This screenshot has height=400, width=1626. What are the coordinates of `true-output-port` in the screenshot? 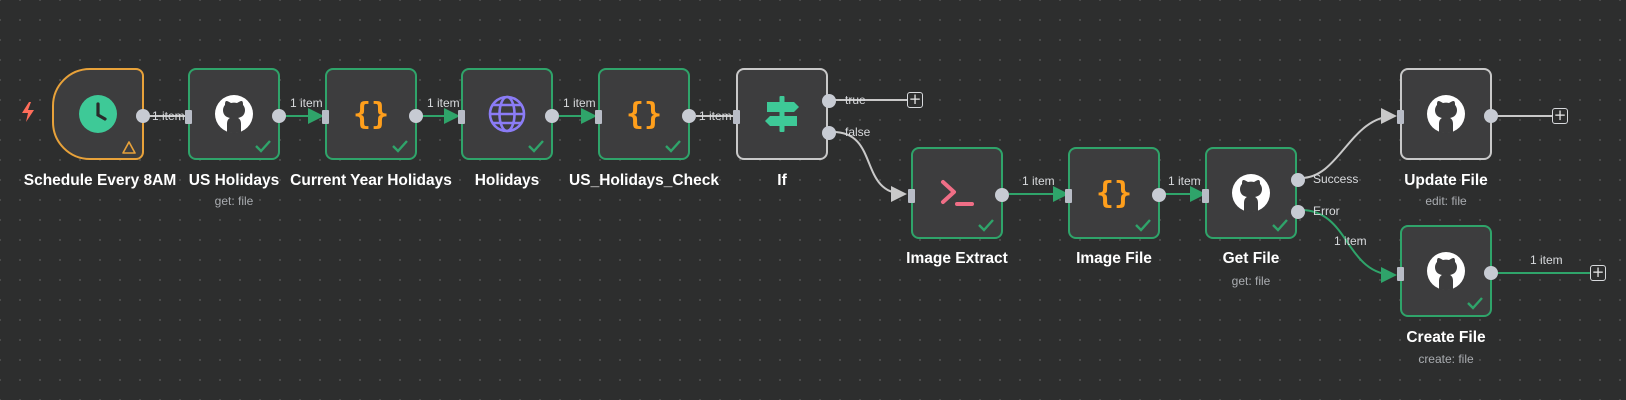 It's located at (829, 101).